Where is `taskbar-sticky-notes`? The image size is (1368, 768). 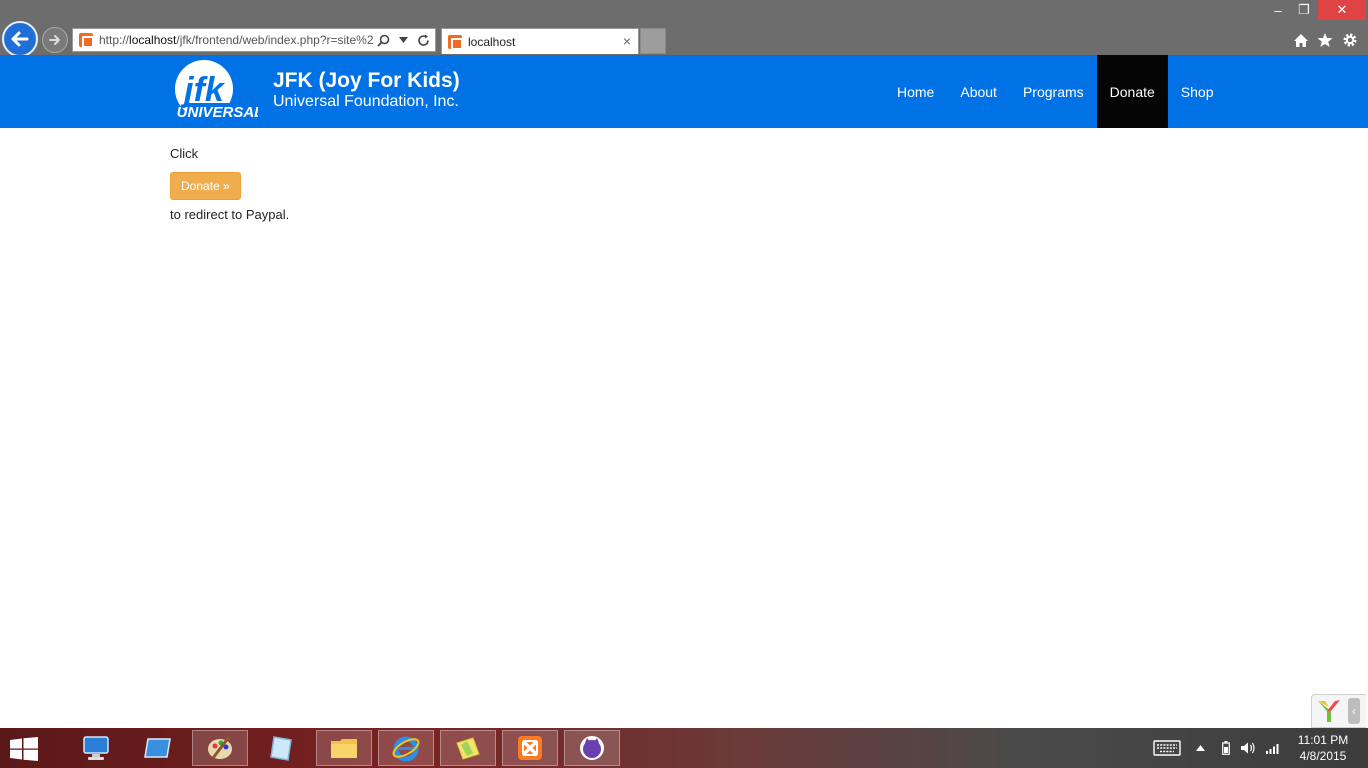
taskbar-sticky-notes is located at coordinates (468, 748).